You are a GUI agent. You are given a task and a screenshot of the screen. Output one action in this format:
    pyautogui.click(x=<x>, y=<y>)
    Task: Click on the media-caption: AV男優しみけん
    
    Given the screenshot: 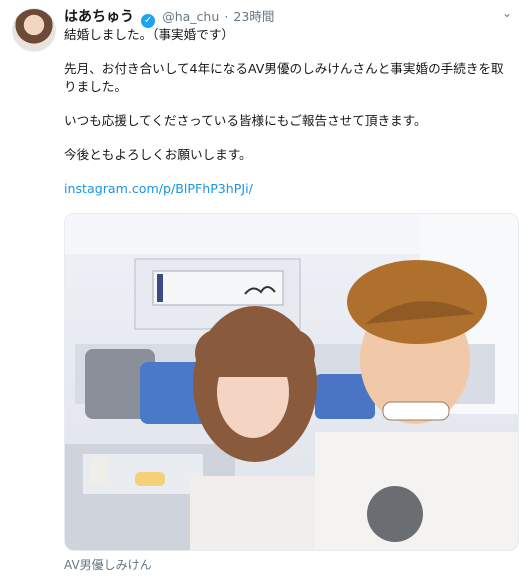 What is the action you would take?
    pyautogui.click(x=108, y=564)
    